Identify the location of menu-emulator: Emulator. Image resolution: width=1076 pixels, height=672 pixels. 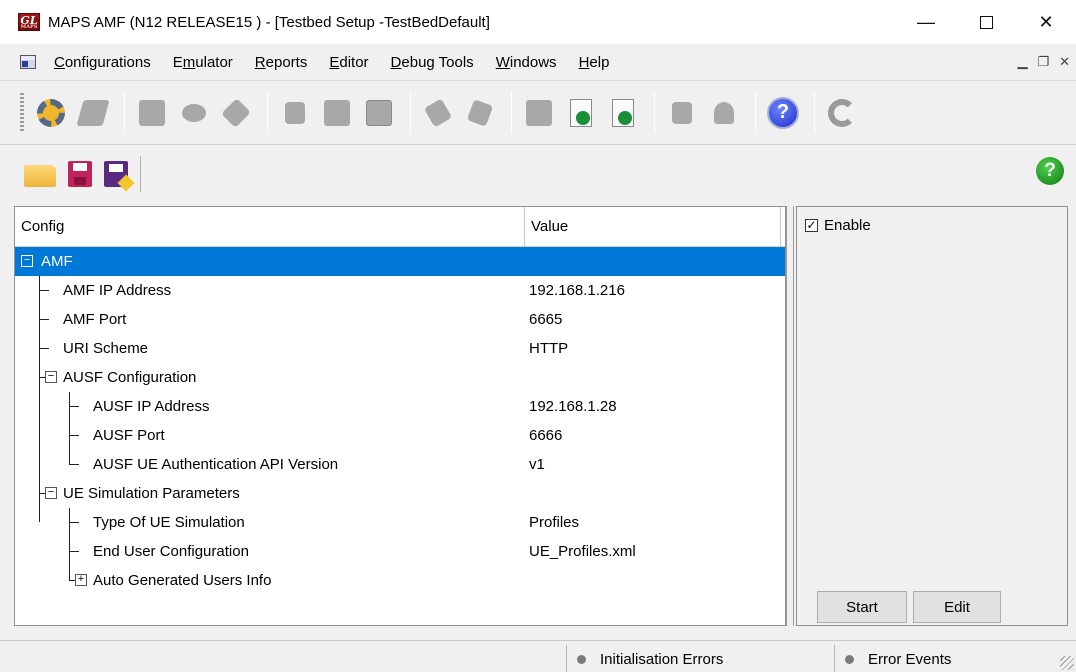
(203, 62).